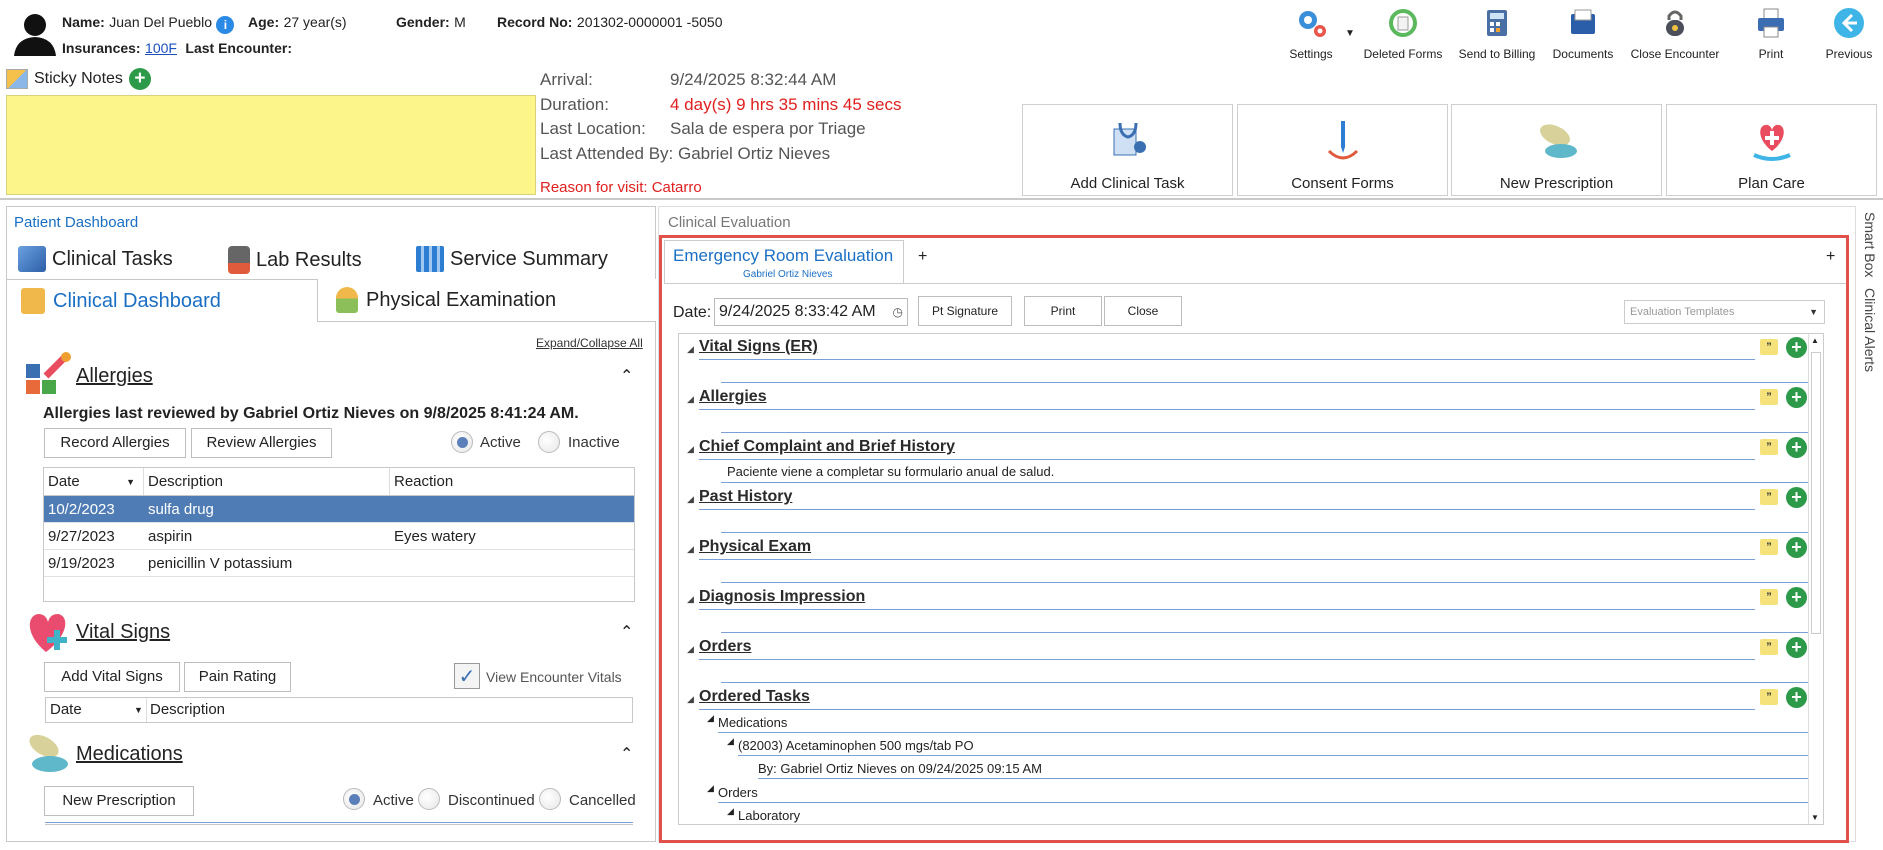 This screenshot has width=1883, height=850. Describe the element at coordinates (710, 788) in the screenshot. I see `expand-orders-icon: ◢` at that location.